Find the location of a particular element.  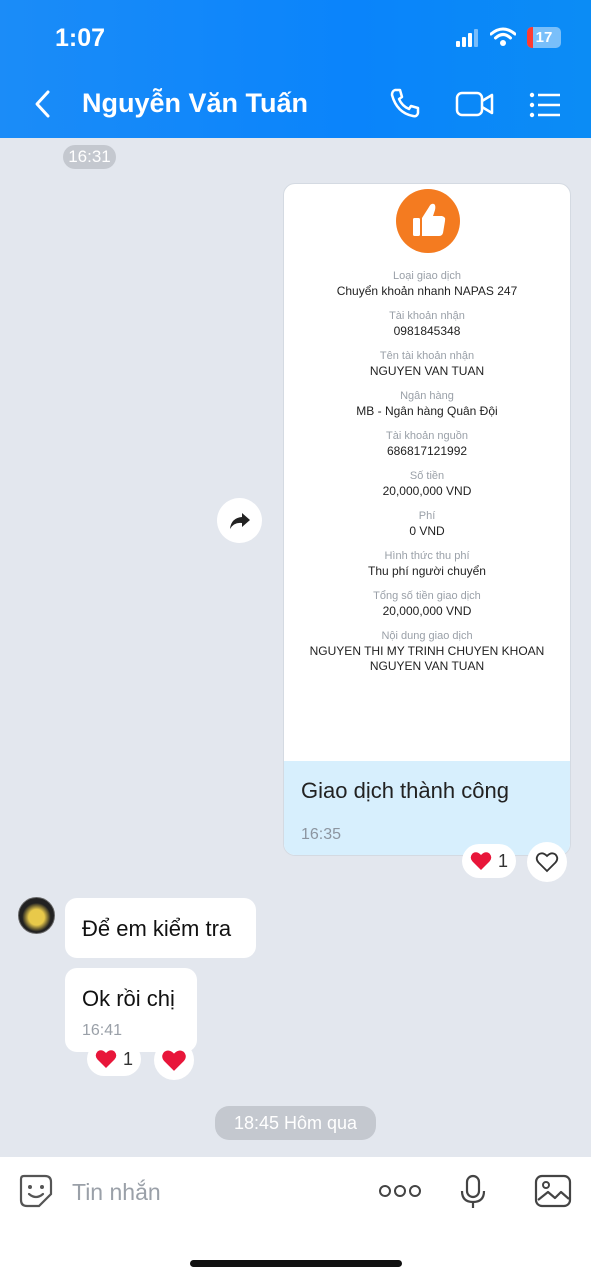

field-label: Tổng số tiền giao dịch is located at coordinates (427, 596).